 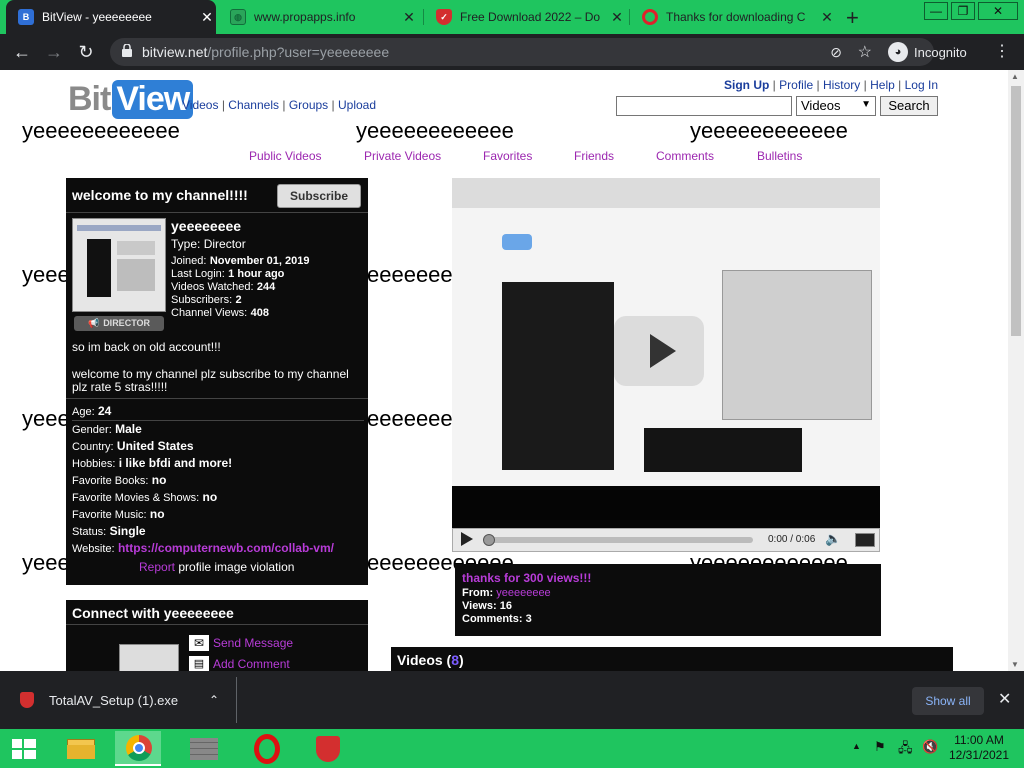 I want to click on director-badge: 📢 DIRECTOR, so click(x=119, y=323).